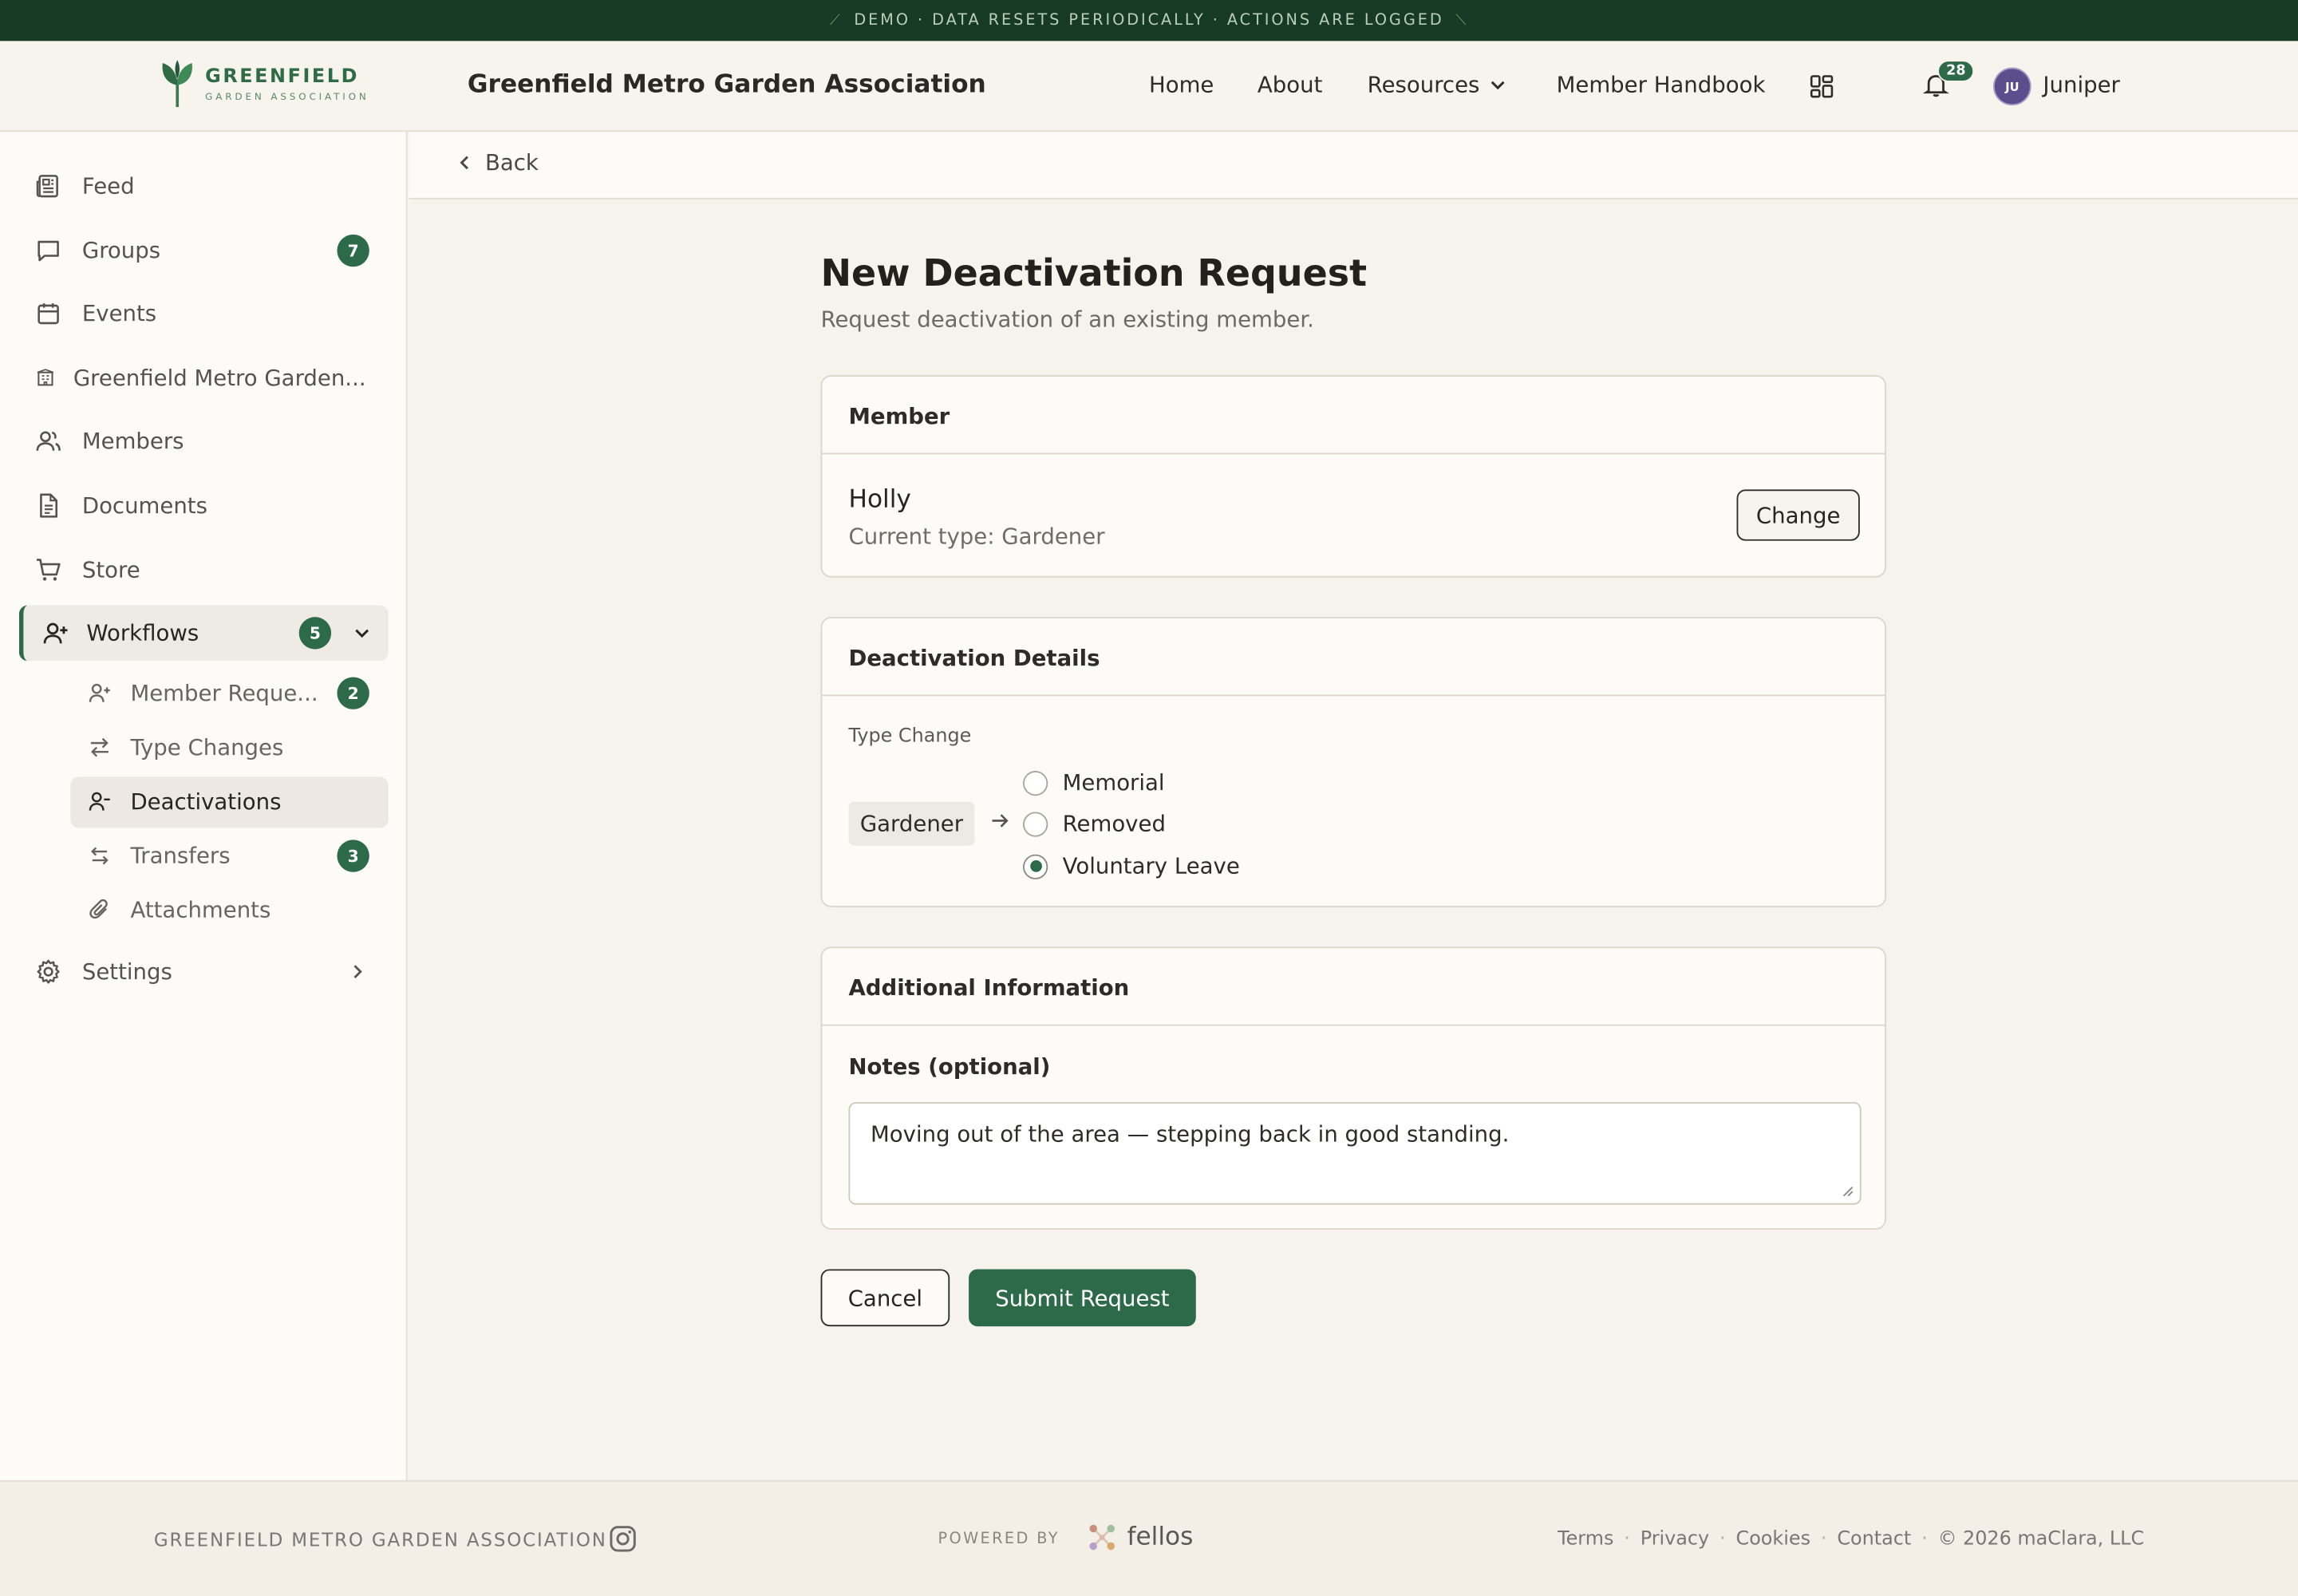 This screenshot has width=2298, height=1596. Describe the element at coordinates (100, 856) in the screenshot. I see `transfer-arrows-icon` at that location.